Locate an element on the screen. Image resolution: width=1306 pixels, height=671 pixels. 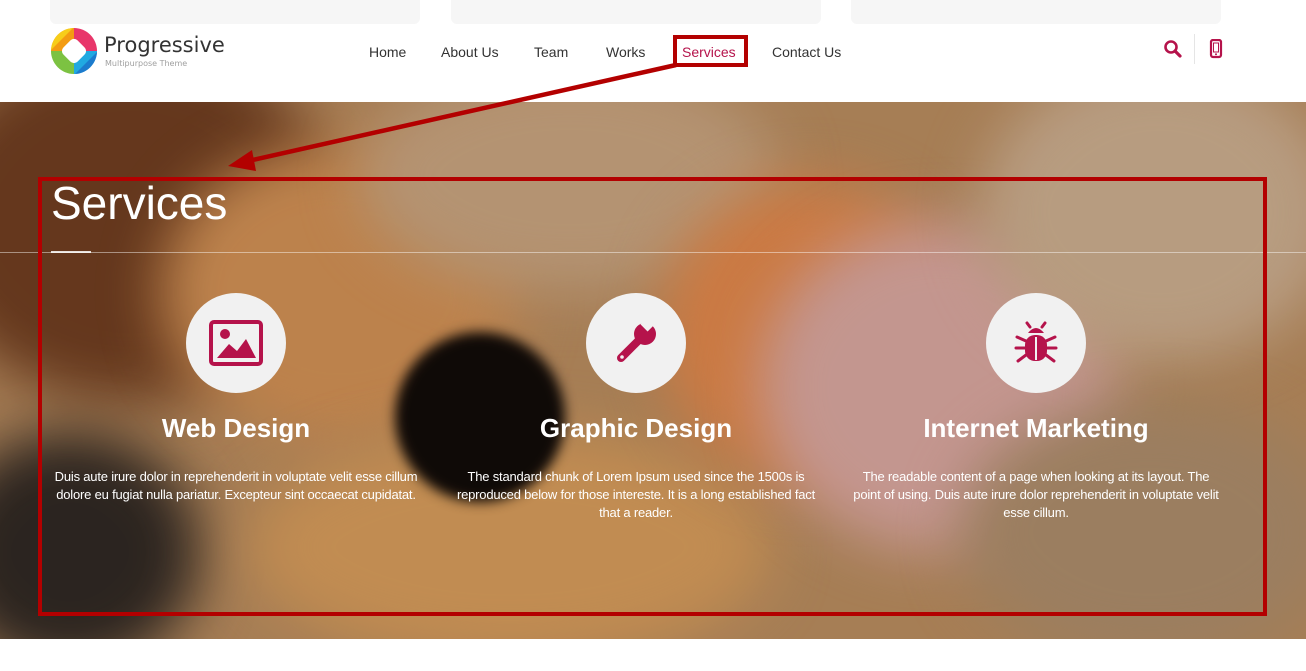
annotation-arrow-icon is located at coordinates (452, 116).